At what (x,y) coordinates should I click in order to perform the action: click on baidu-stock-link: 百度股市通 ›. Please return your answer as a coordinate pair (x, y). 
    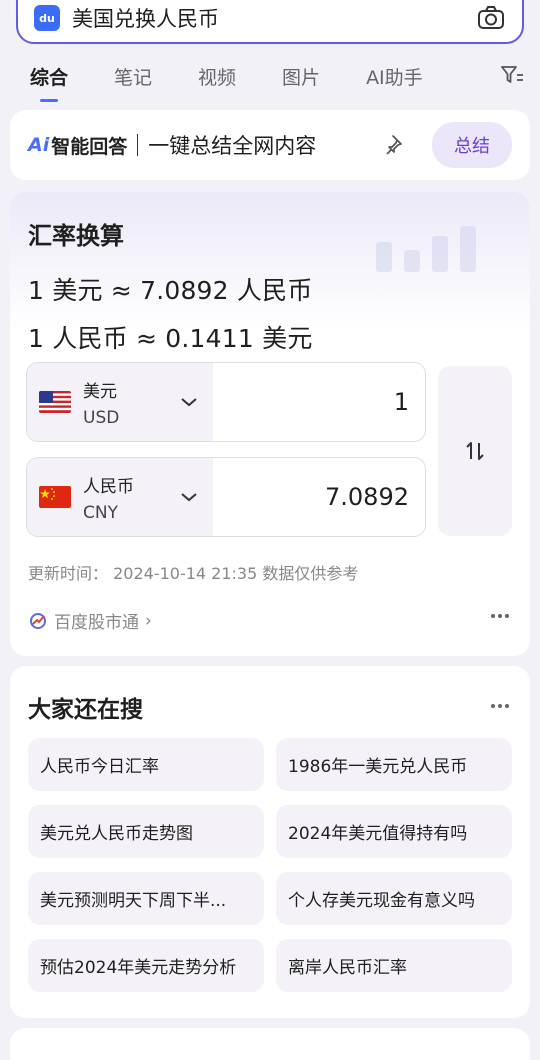
    Looking at the image, I should click on (90, 620).